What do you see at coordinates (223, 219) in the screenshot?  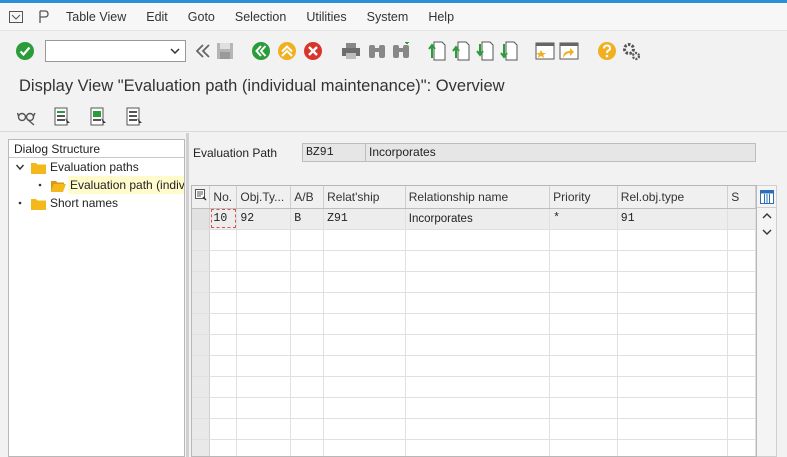 I see `cell-no: 10` at bounding box center [223, 219].